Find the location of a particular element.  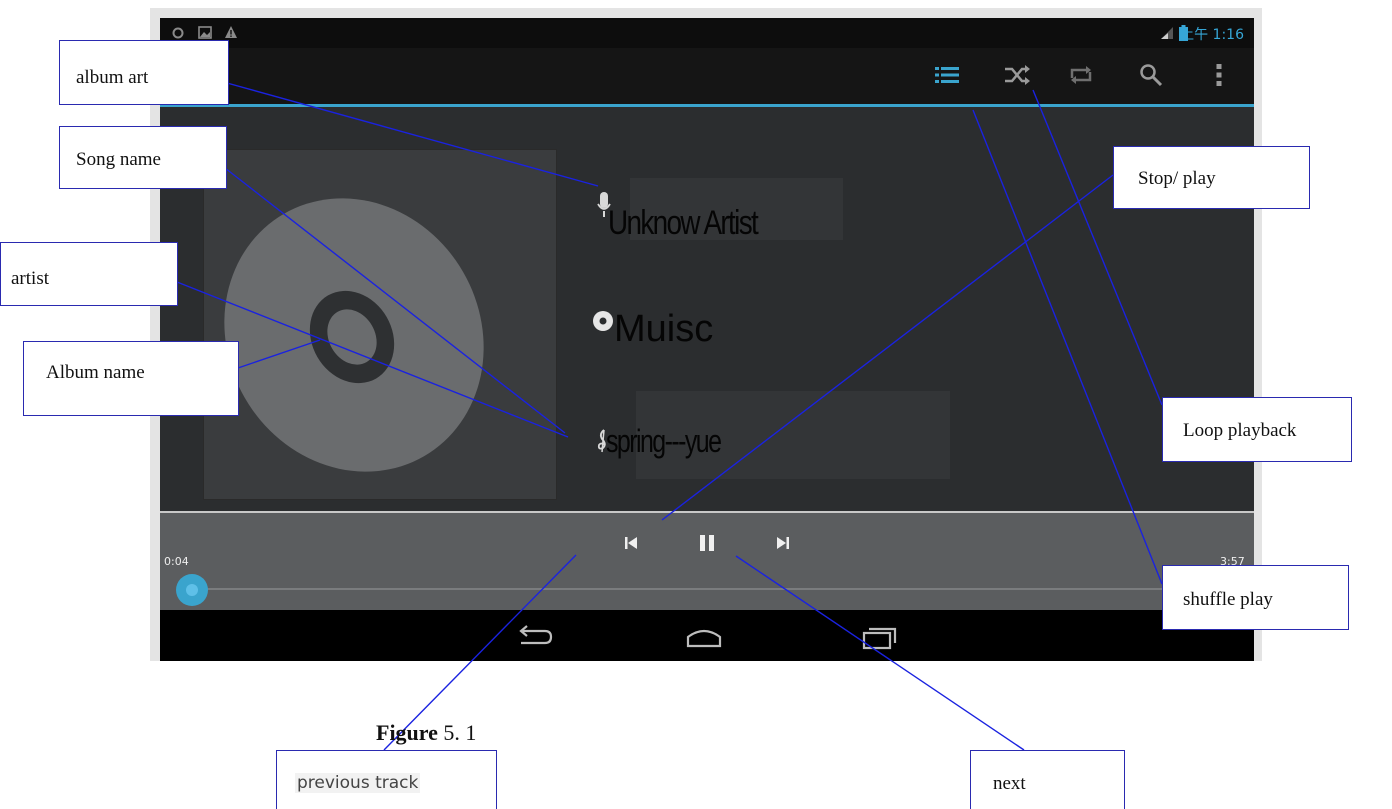

back-icon is located at coordinates (535, 637).